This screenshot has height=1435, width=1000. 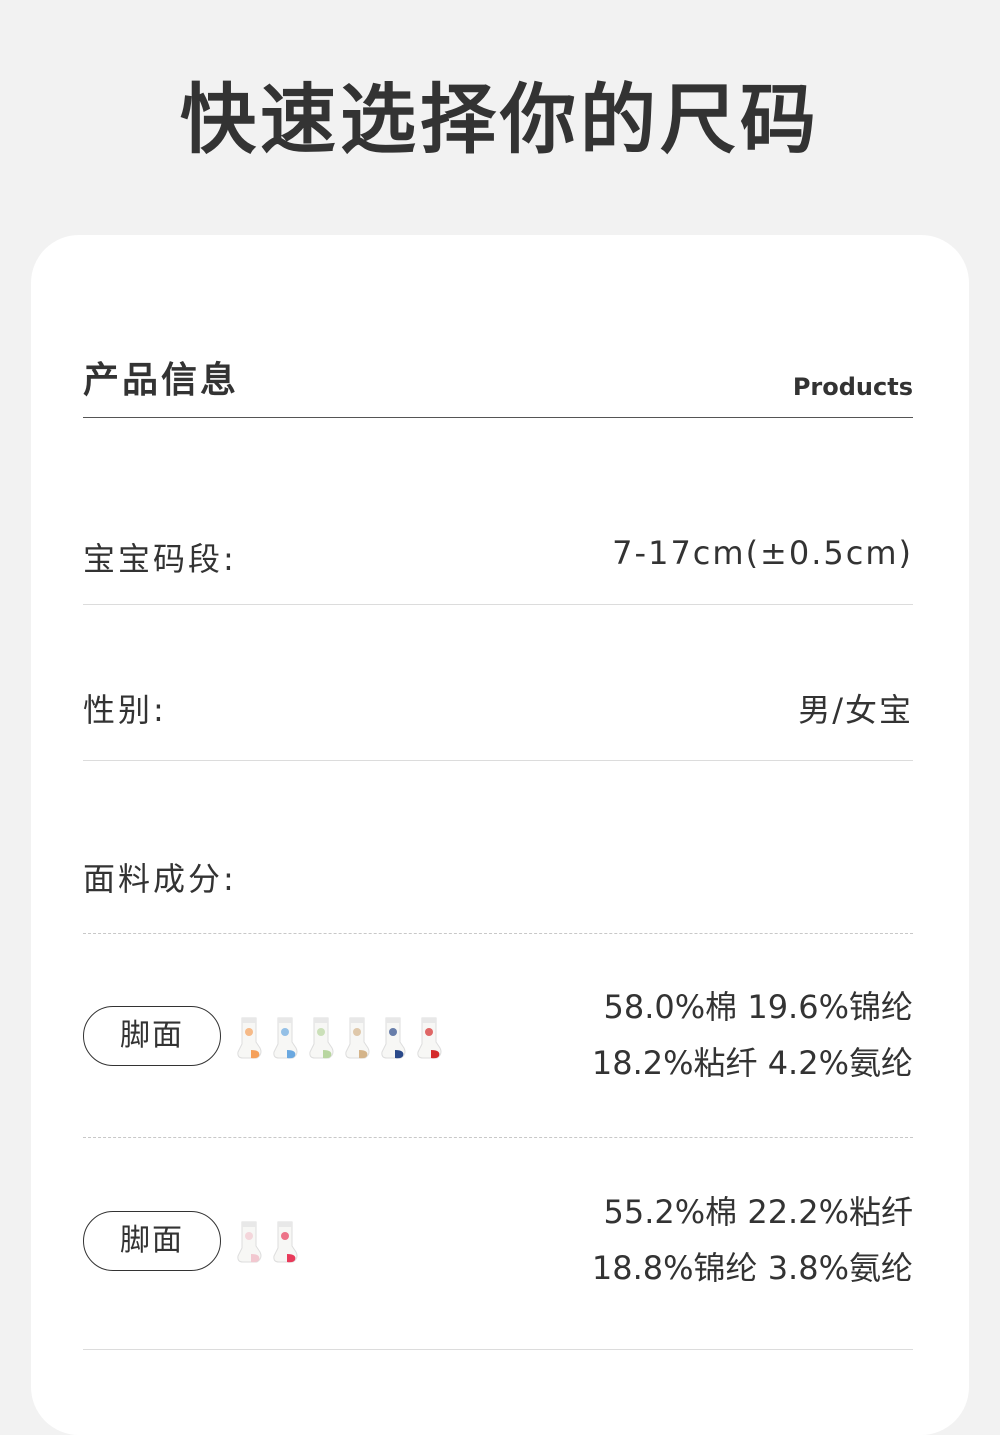 What do you see at coordinates (762, 553) in the screenshot?
I see `size-value: 7-17cm(±0.5cm)` at bounding box center [762, 553].